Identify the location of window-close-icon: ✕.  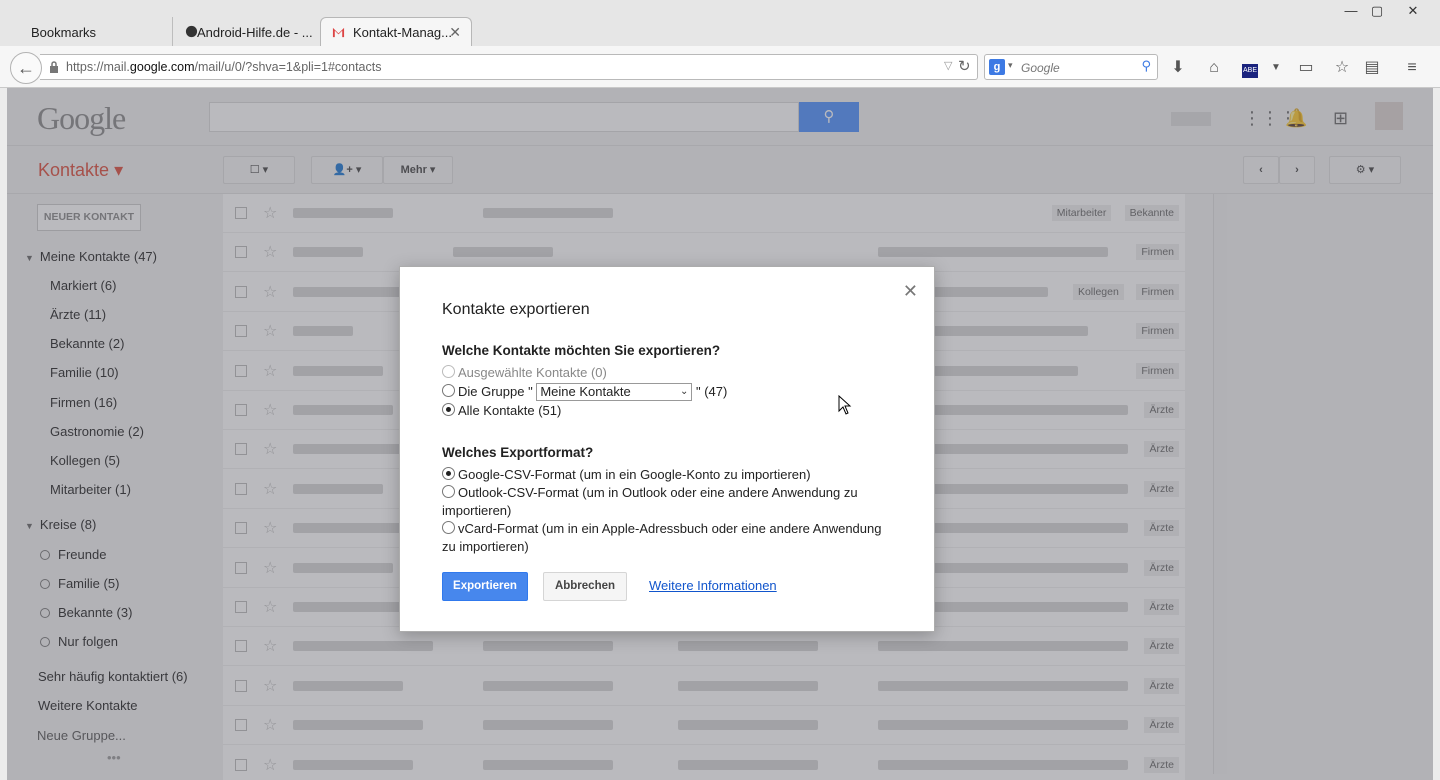
(1413, 12).